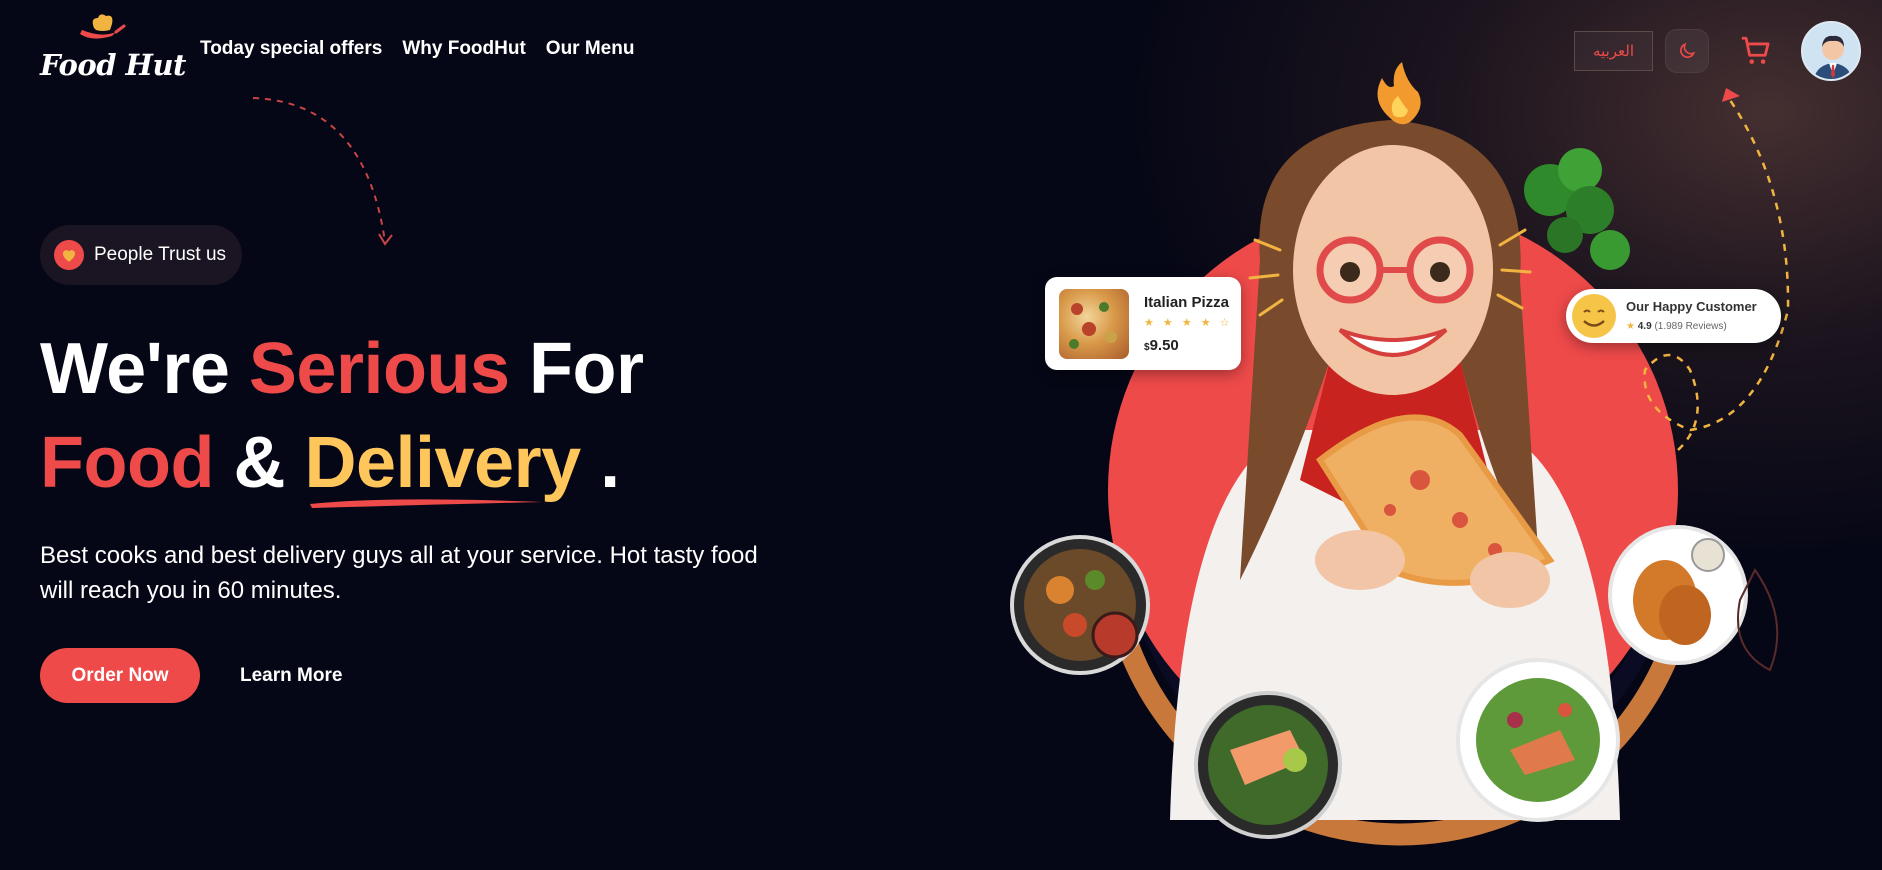 The height and width of the screenshot is (870, 1882). What do you see at coordinates (379, 369) in the screenshot?
I see `headline-word-serious: Serious` at bounding box center [379, 369].